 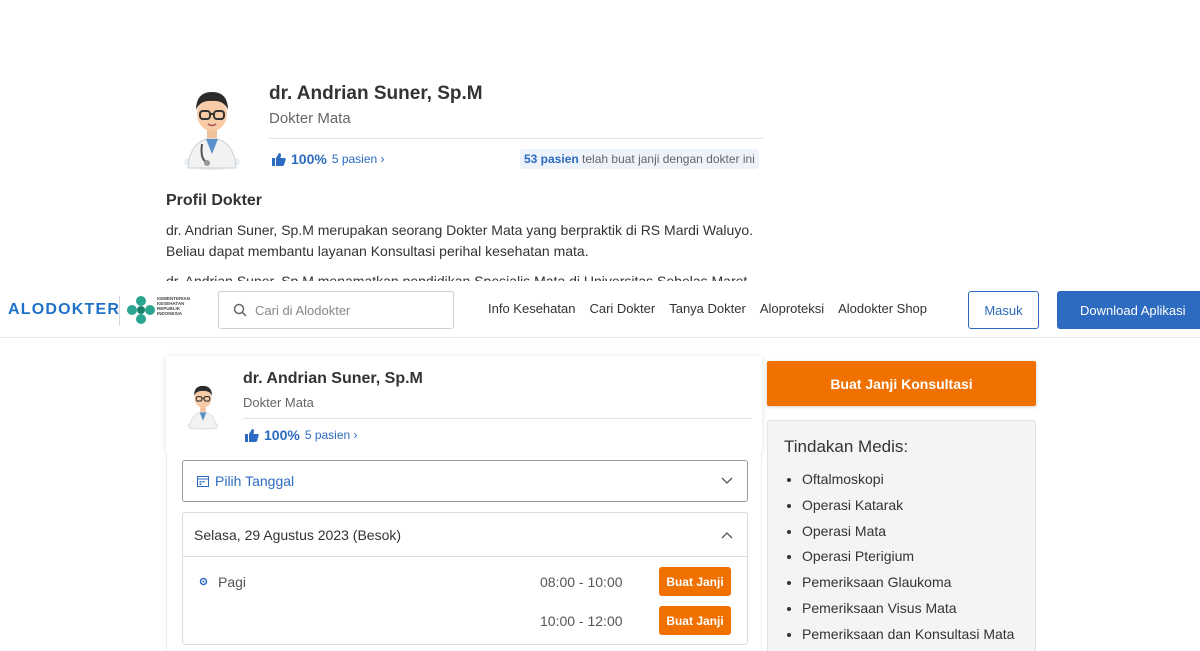 What do you see at coordinates (141, 310) in the screenshot?
I see `kemenkes-logo-icon` at bounding box center [141, 310].